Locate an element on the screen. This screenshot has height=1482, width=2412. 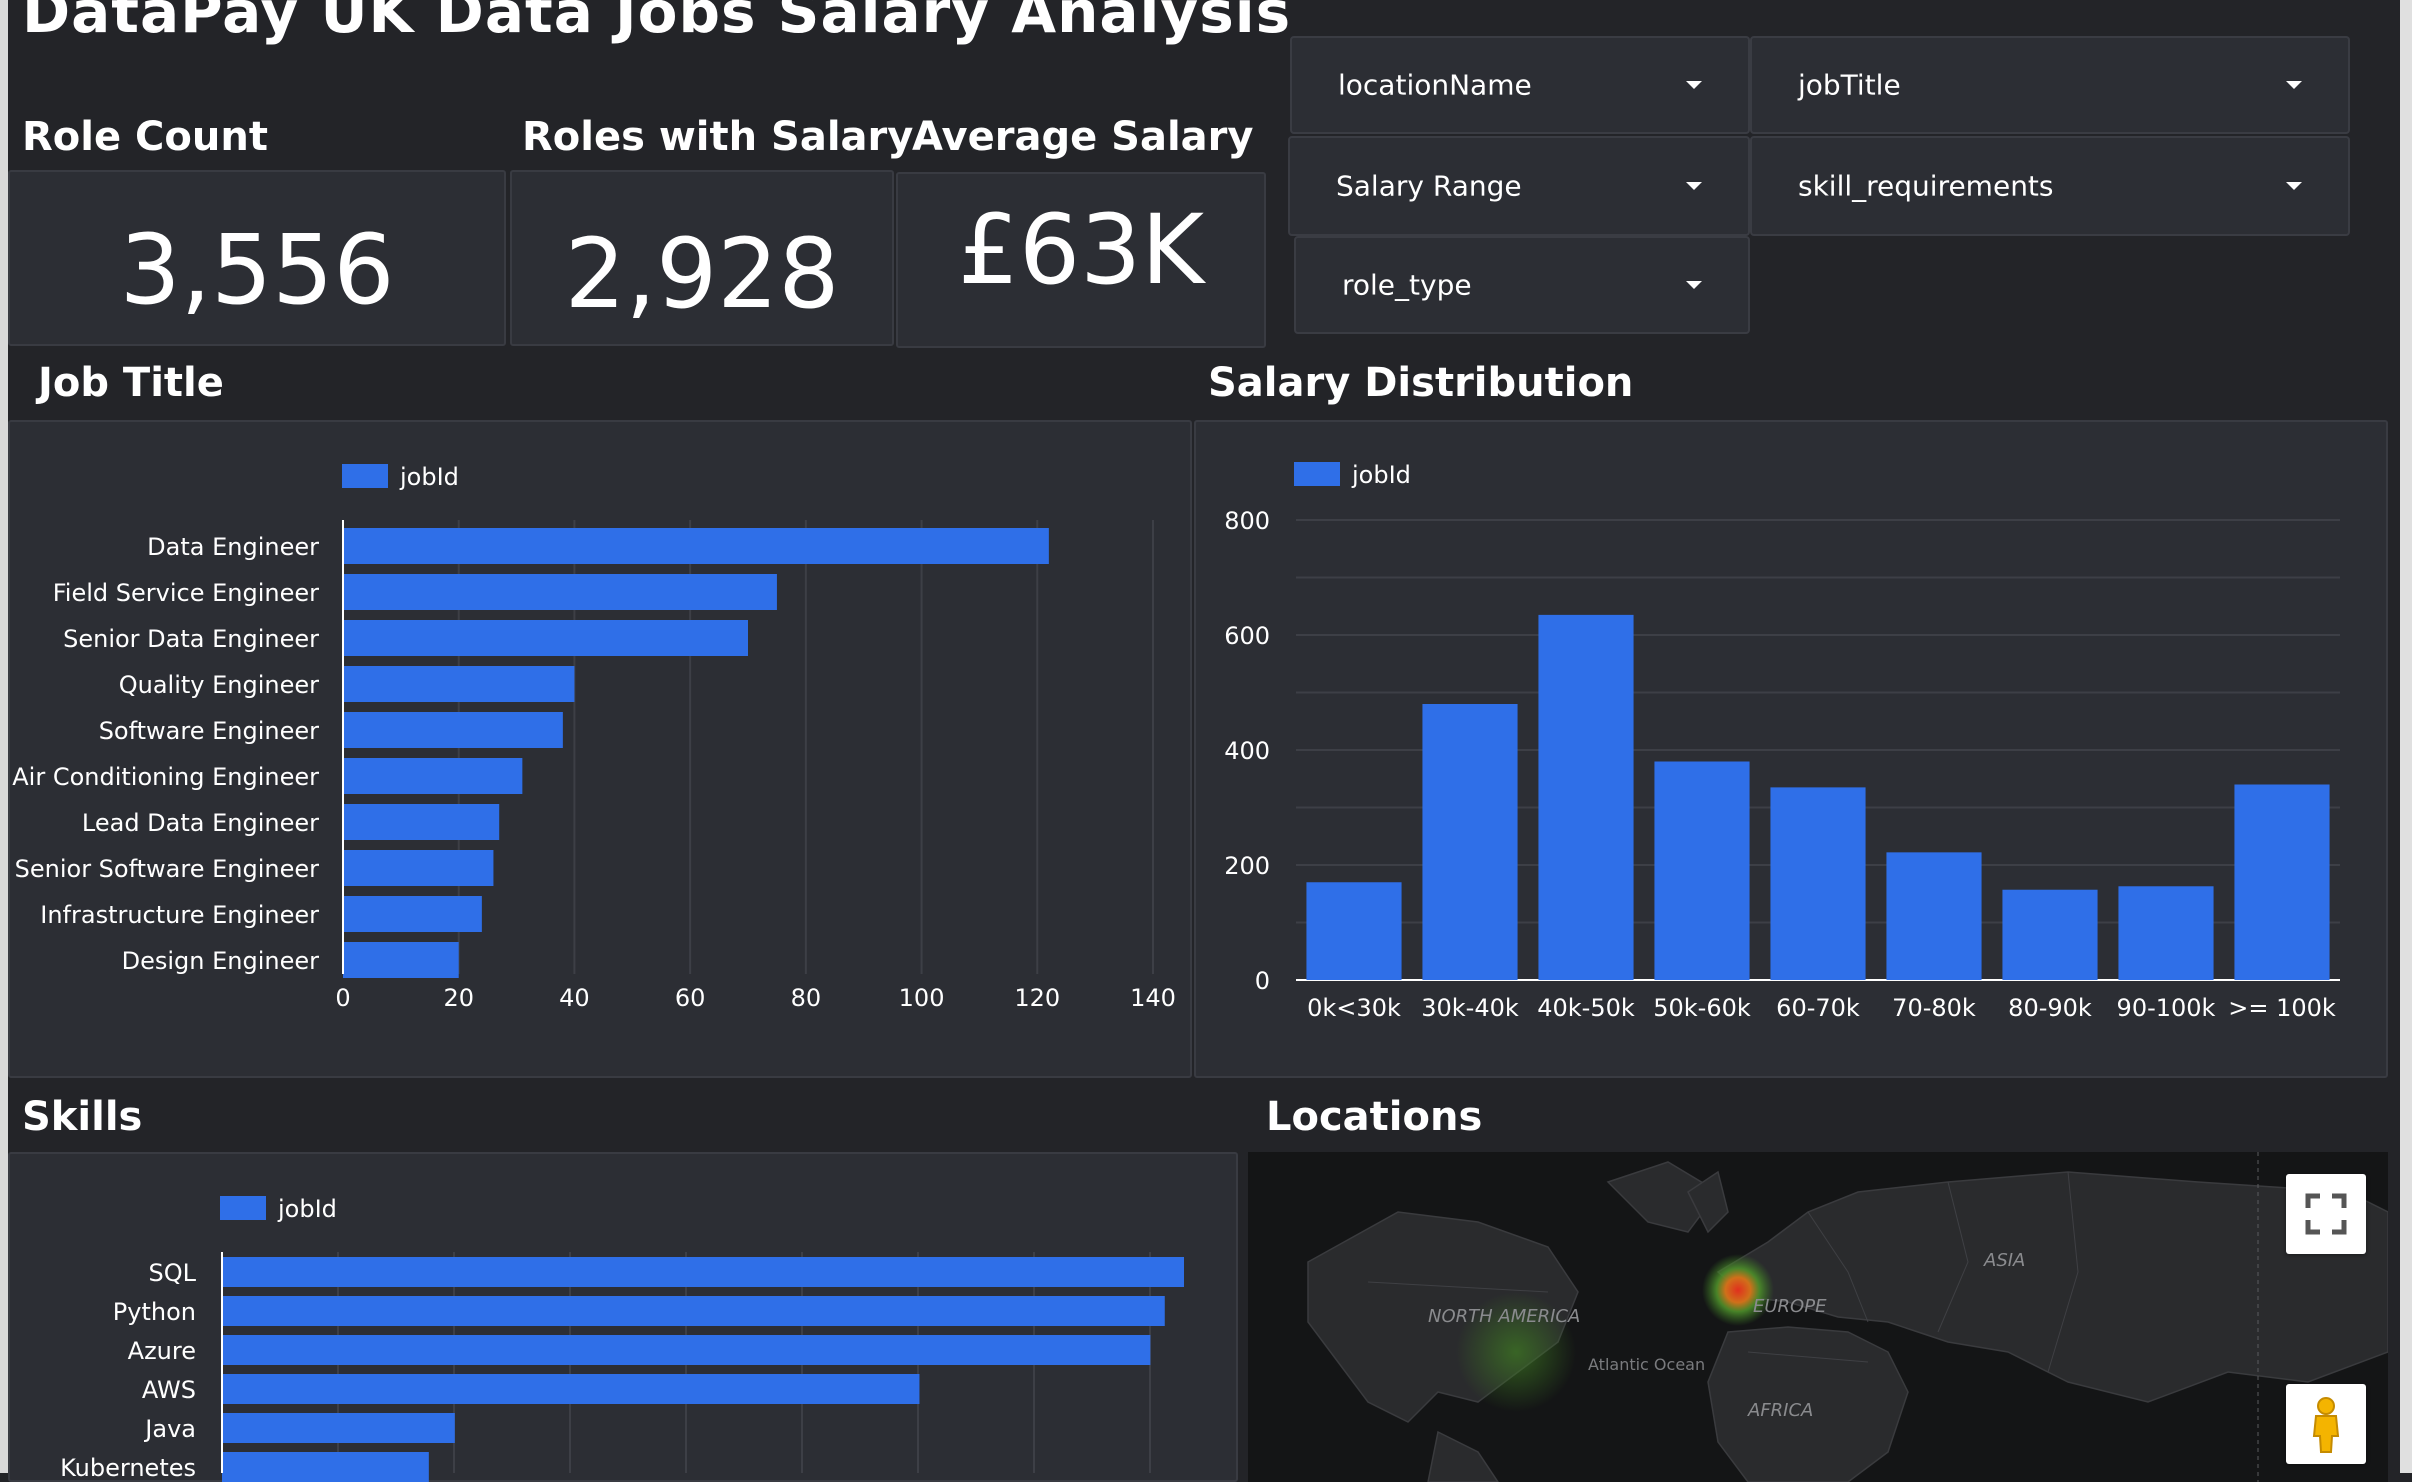
category-label: Java is located at coordinates (169, 1429).